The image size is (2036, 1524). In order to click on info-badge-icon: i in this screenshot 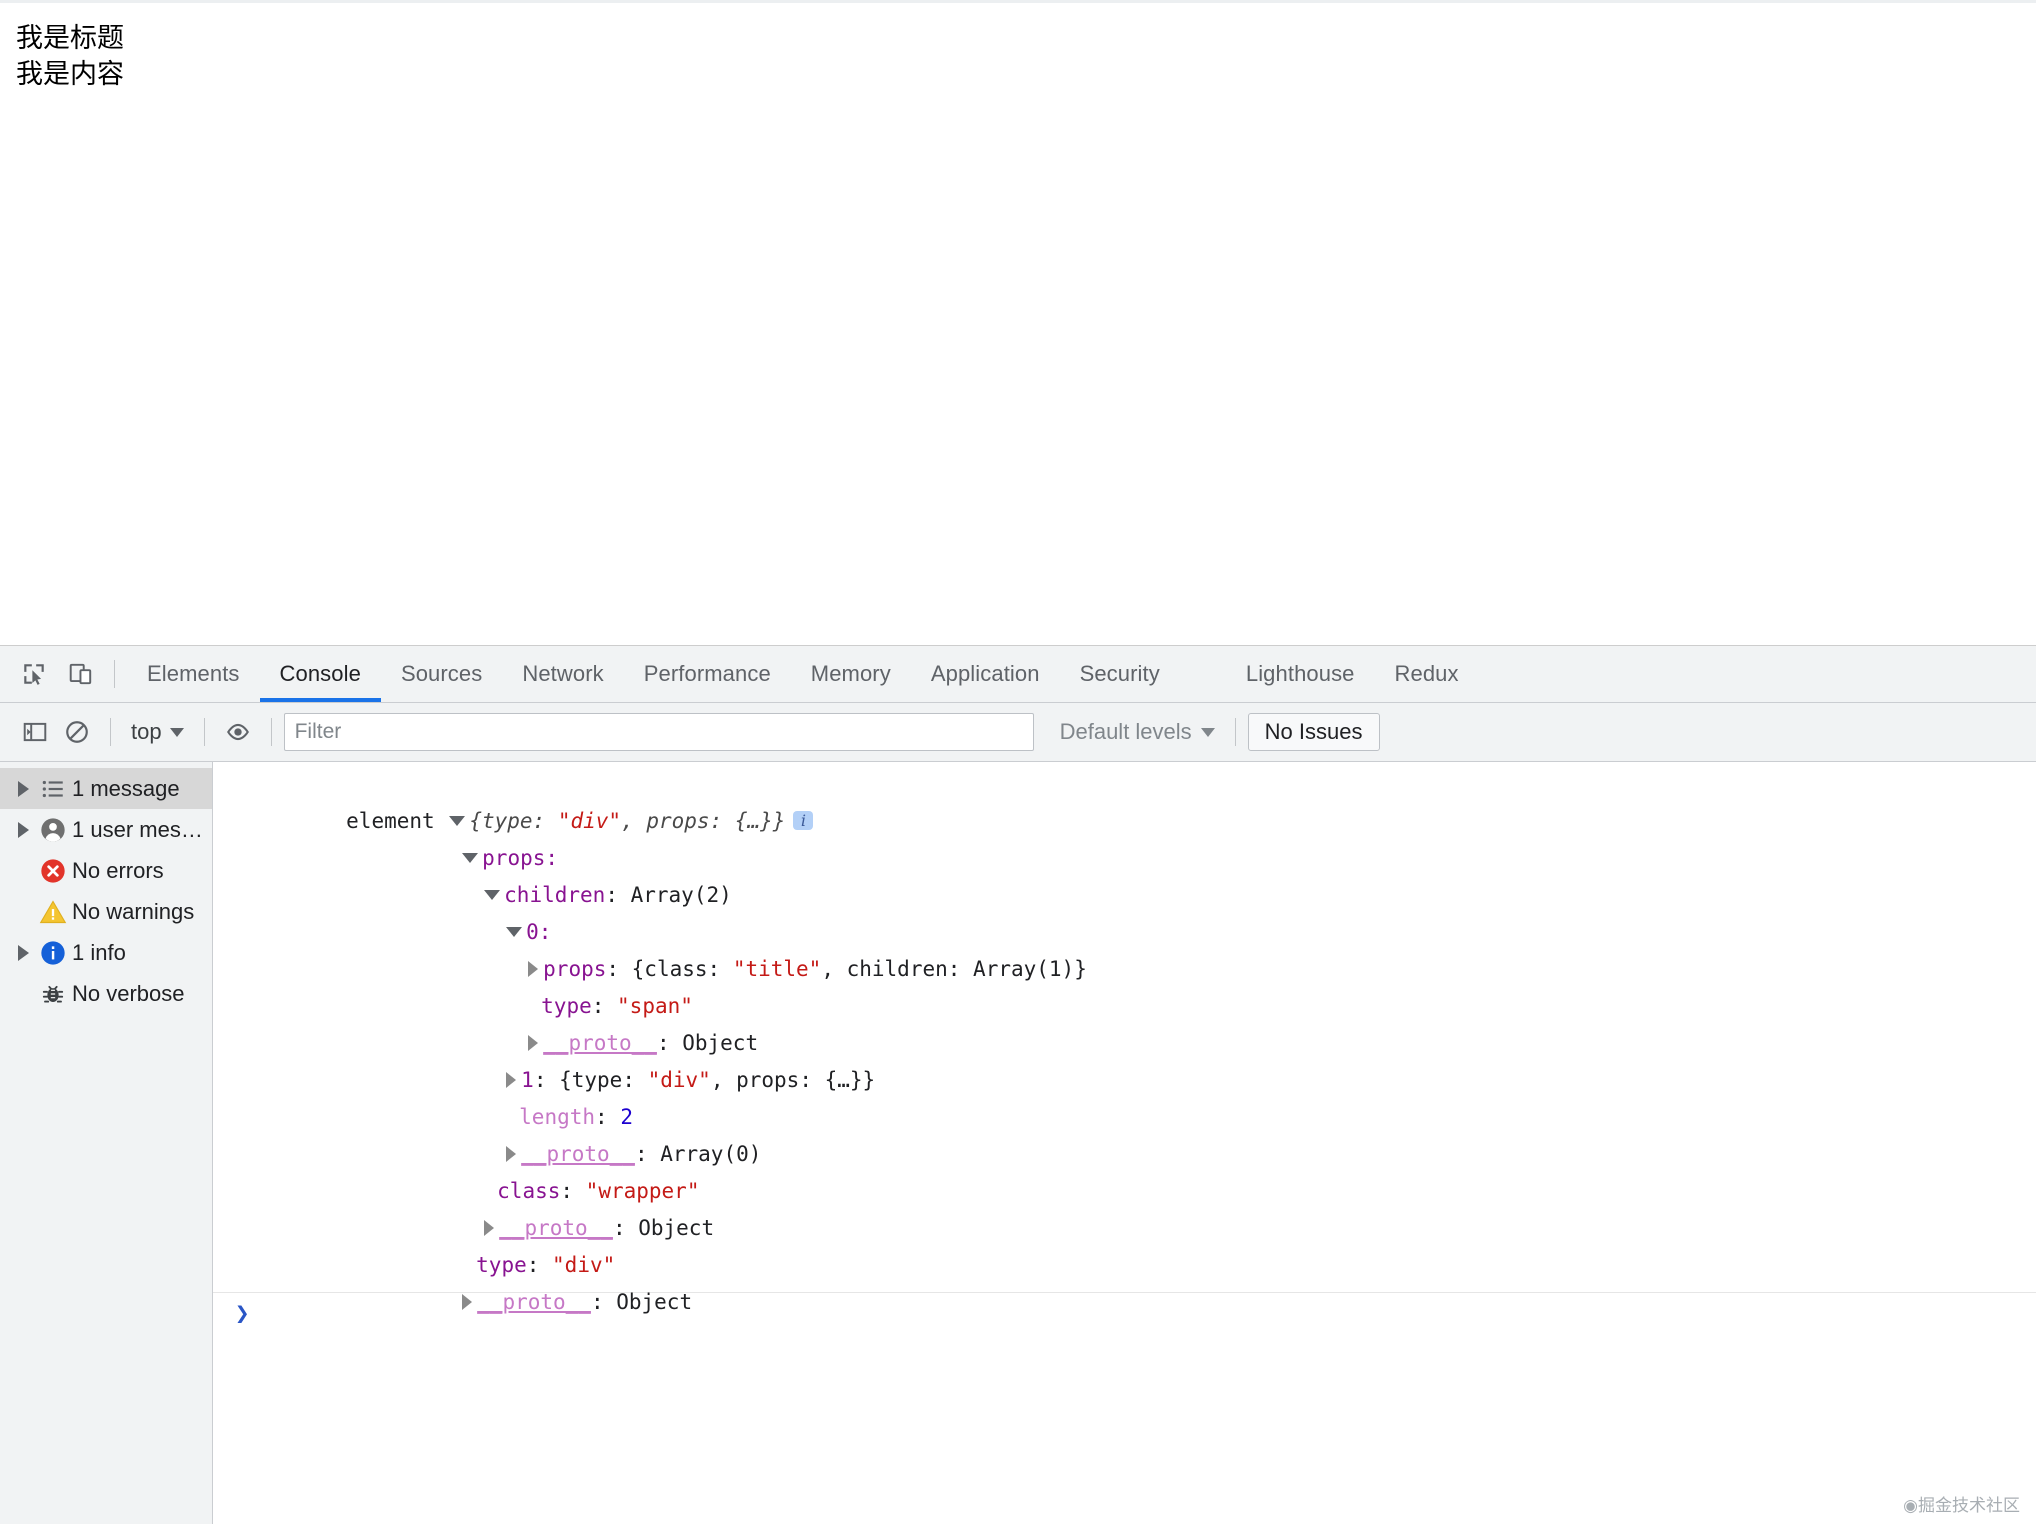, I will do `click(803, 820)`.